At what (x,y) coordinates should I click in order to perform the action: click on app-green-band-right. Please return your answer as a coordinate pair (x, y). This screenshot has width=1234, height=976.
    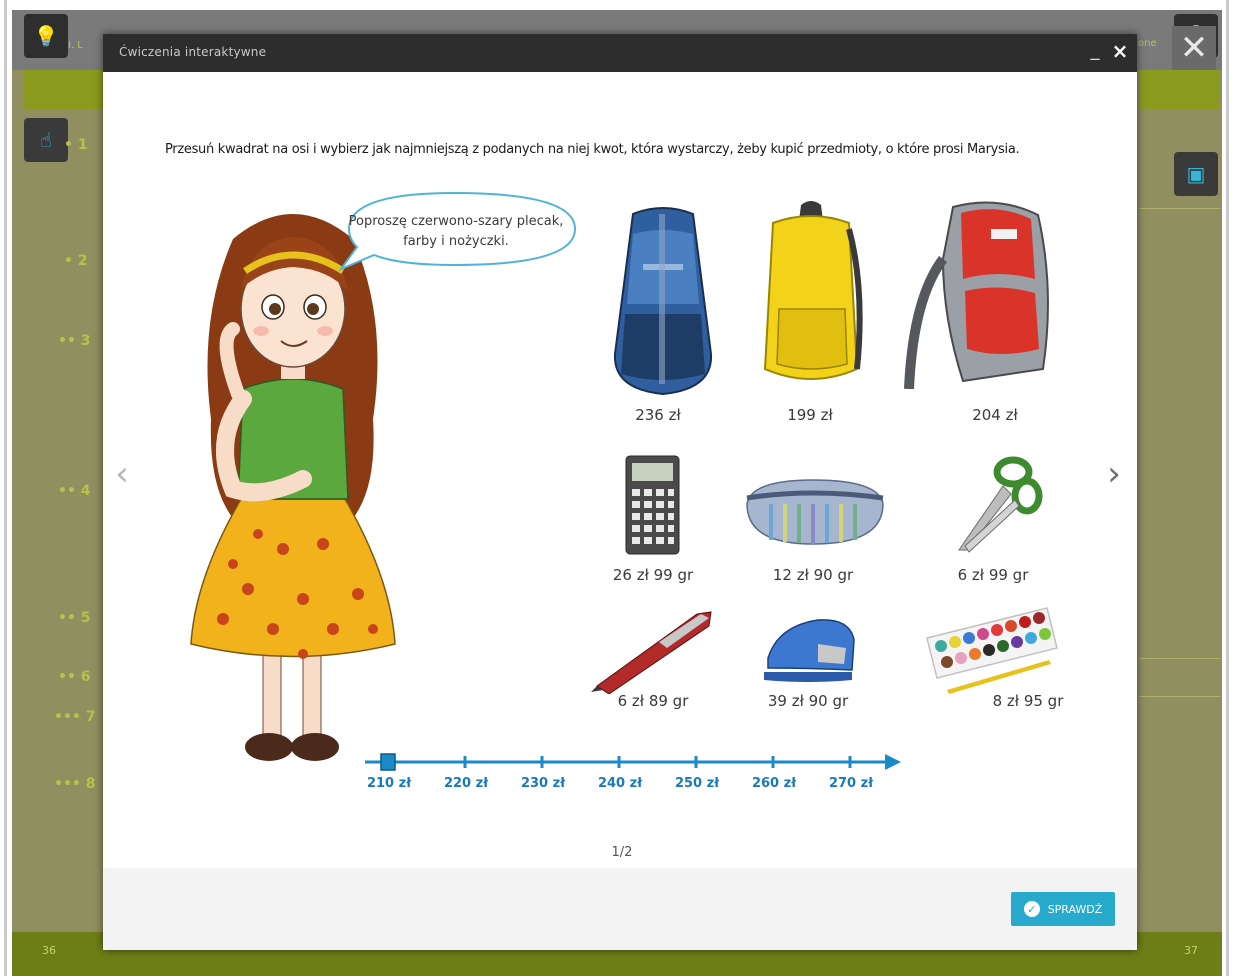
    Looking at the image, I should click on (1180, 90).